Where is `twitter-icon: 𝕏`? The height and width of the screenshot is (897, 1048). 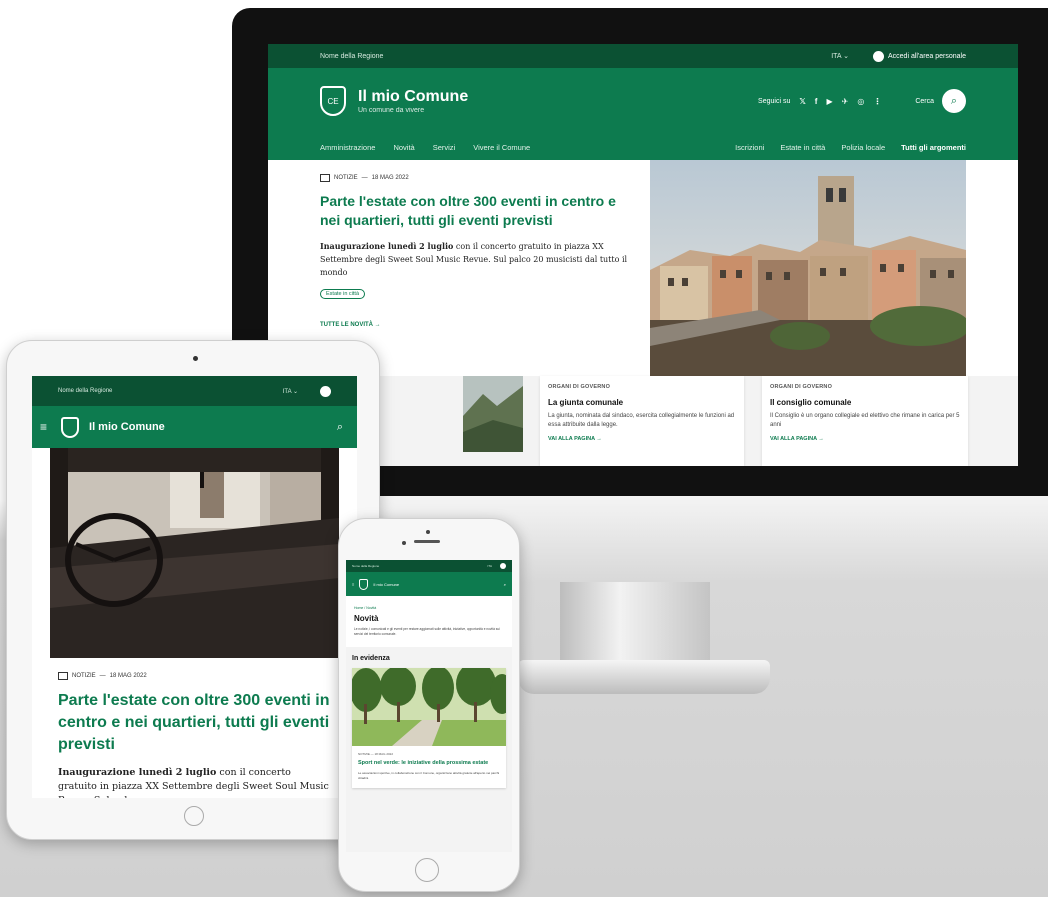
twitter-icon: 𝕏 is located at coordinates (802, 101).